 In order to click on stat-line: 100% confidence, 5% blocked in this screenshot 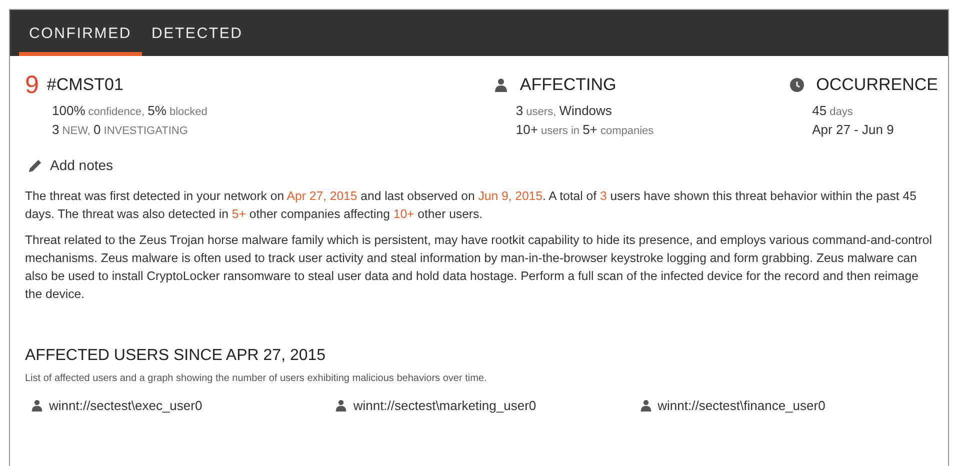, I will do `click(130, 110)`.